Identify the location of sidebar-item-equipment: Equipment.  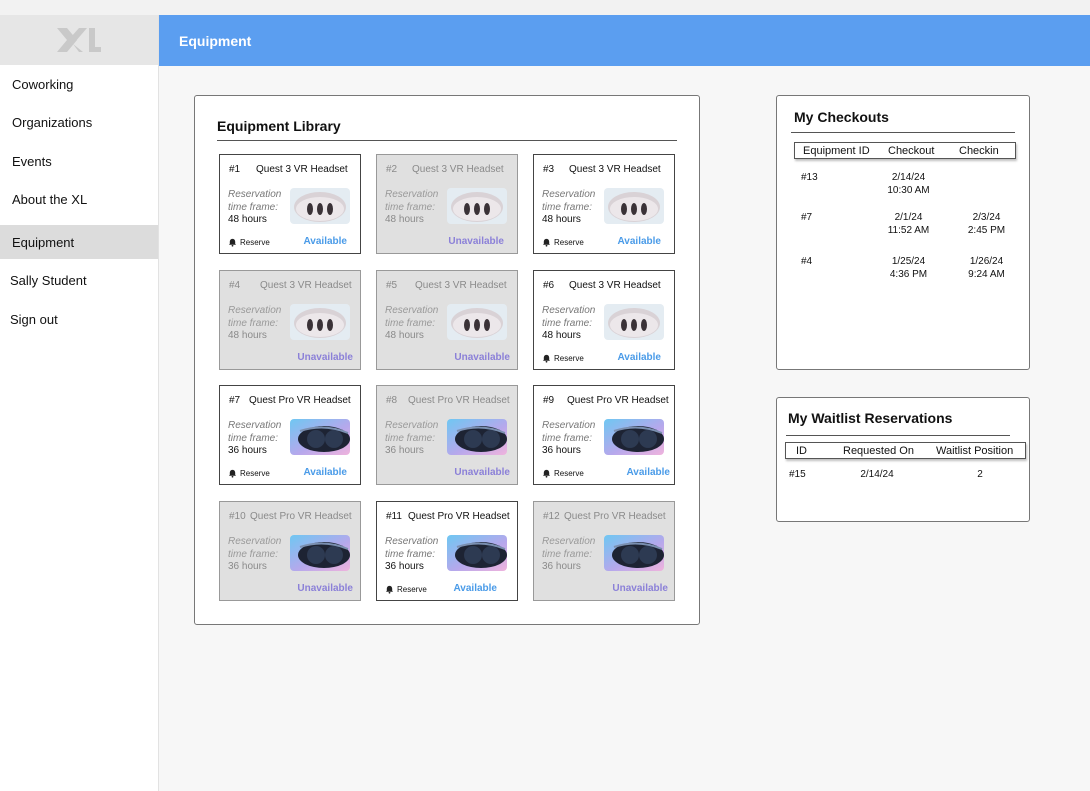
(79, 242).